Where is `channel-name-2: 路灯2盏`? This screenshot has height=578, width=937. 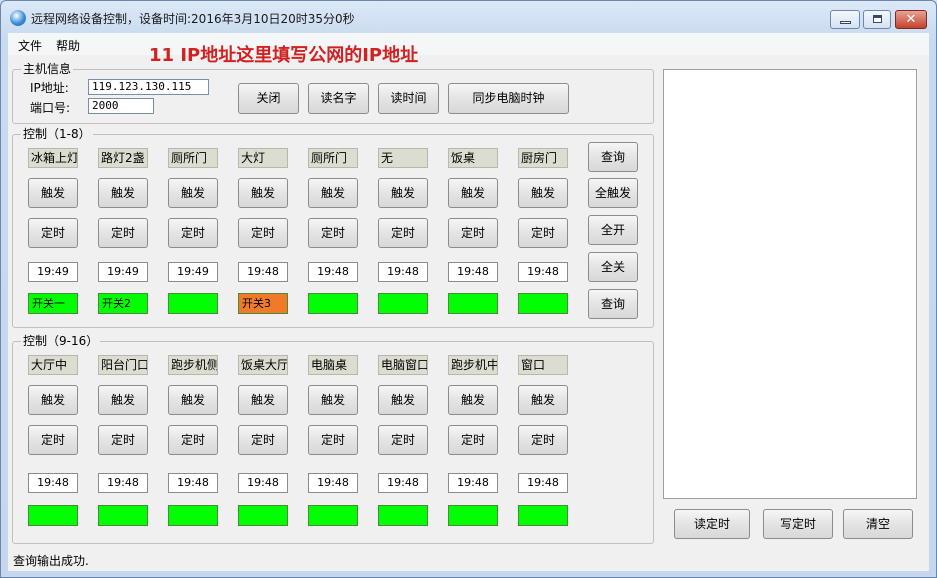
channel-name-2: 路灯2盏 is located at coordinates (123, 158).